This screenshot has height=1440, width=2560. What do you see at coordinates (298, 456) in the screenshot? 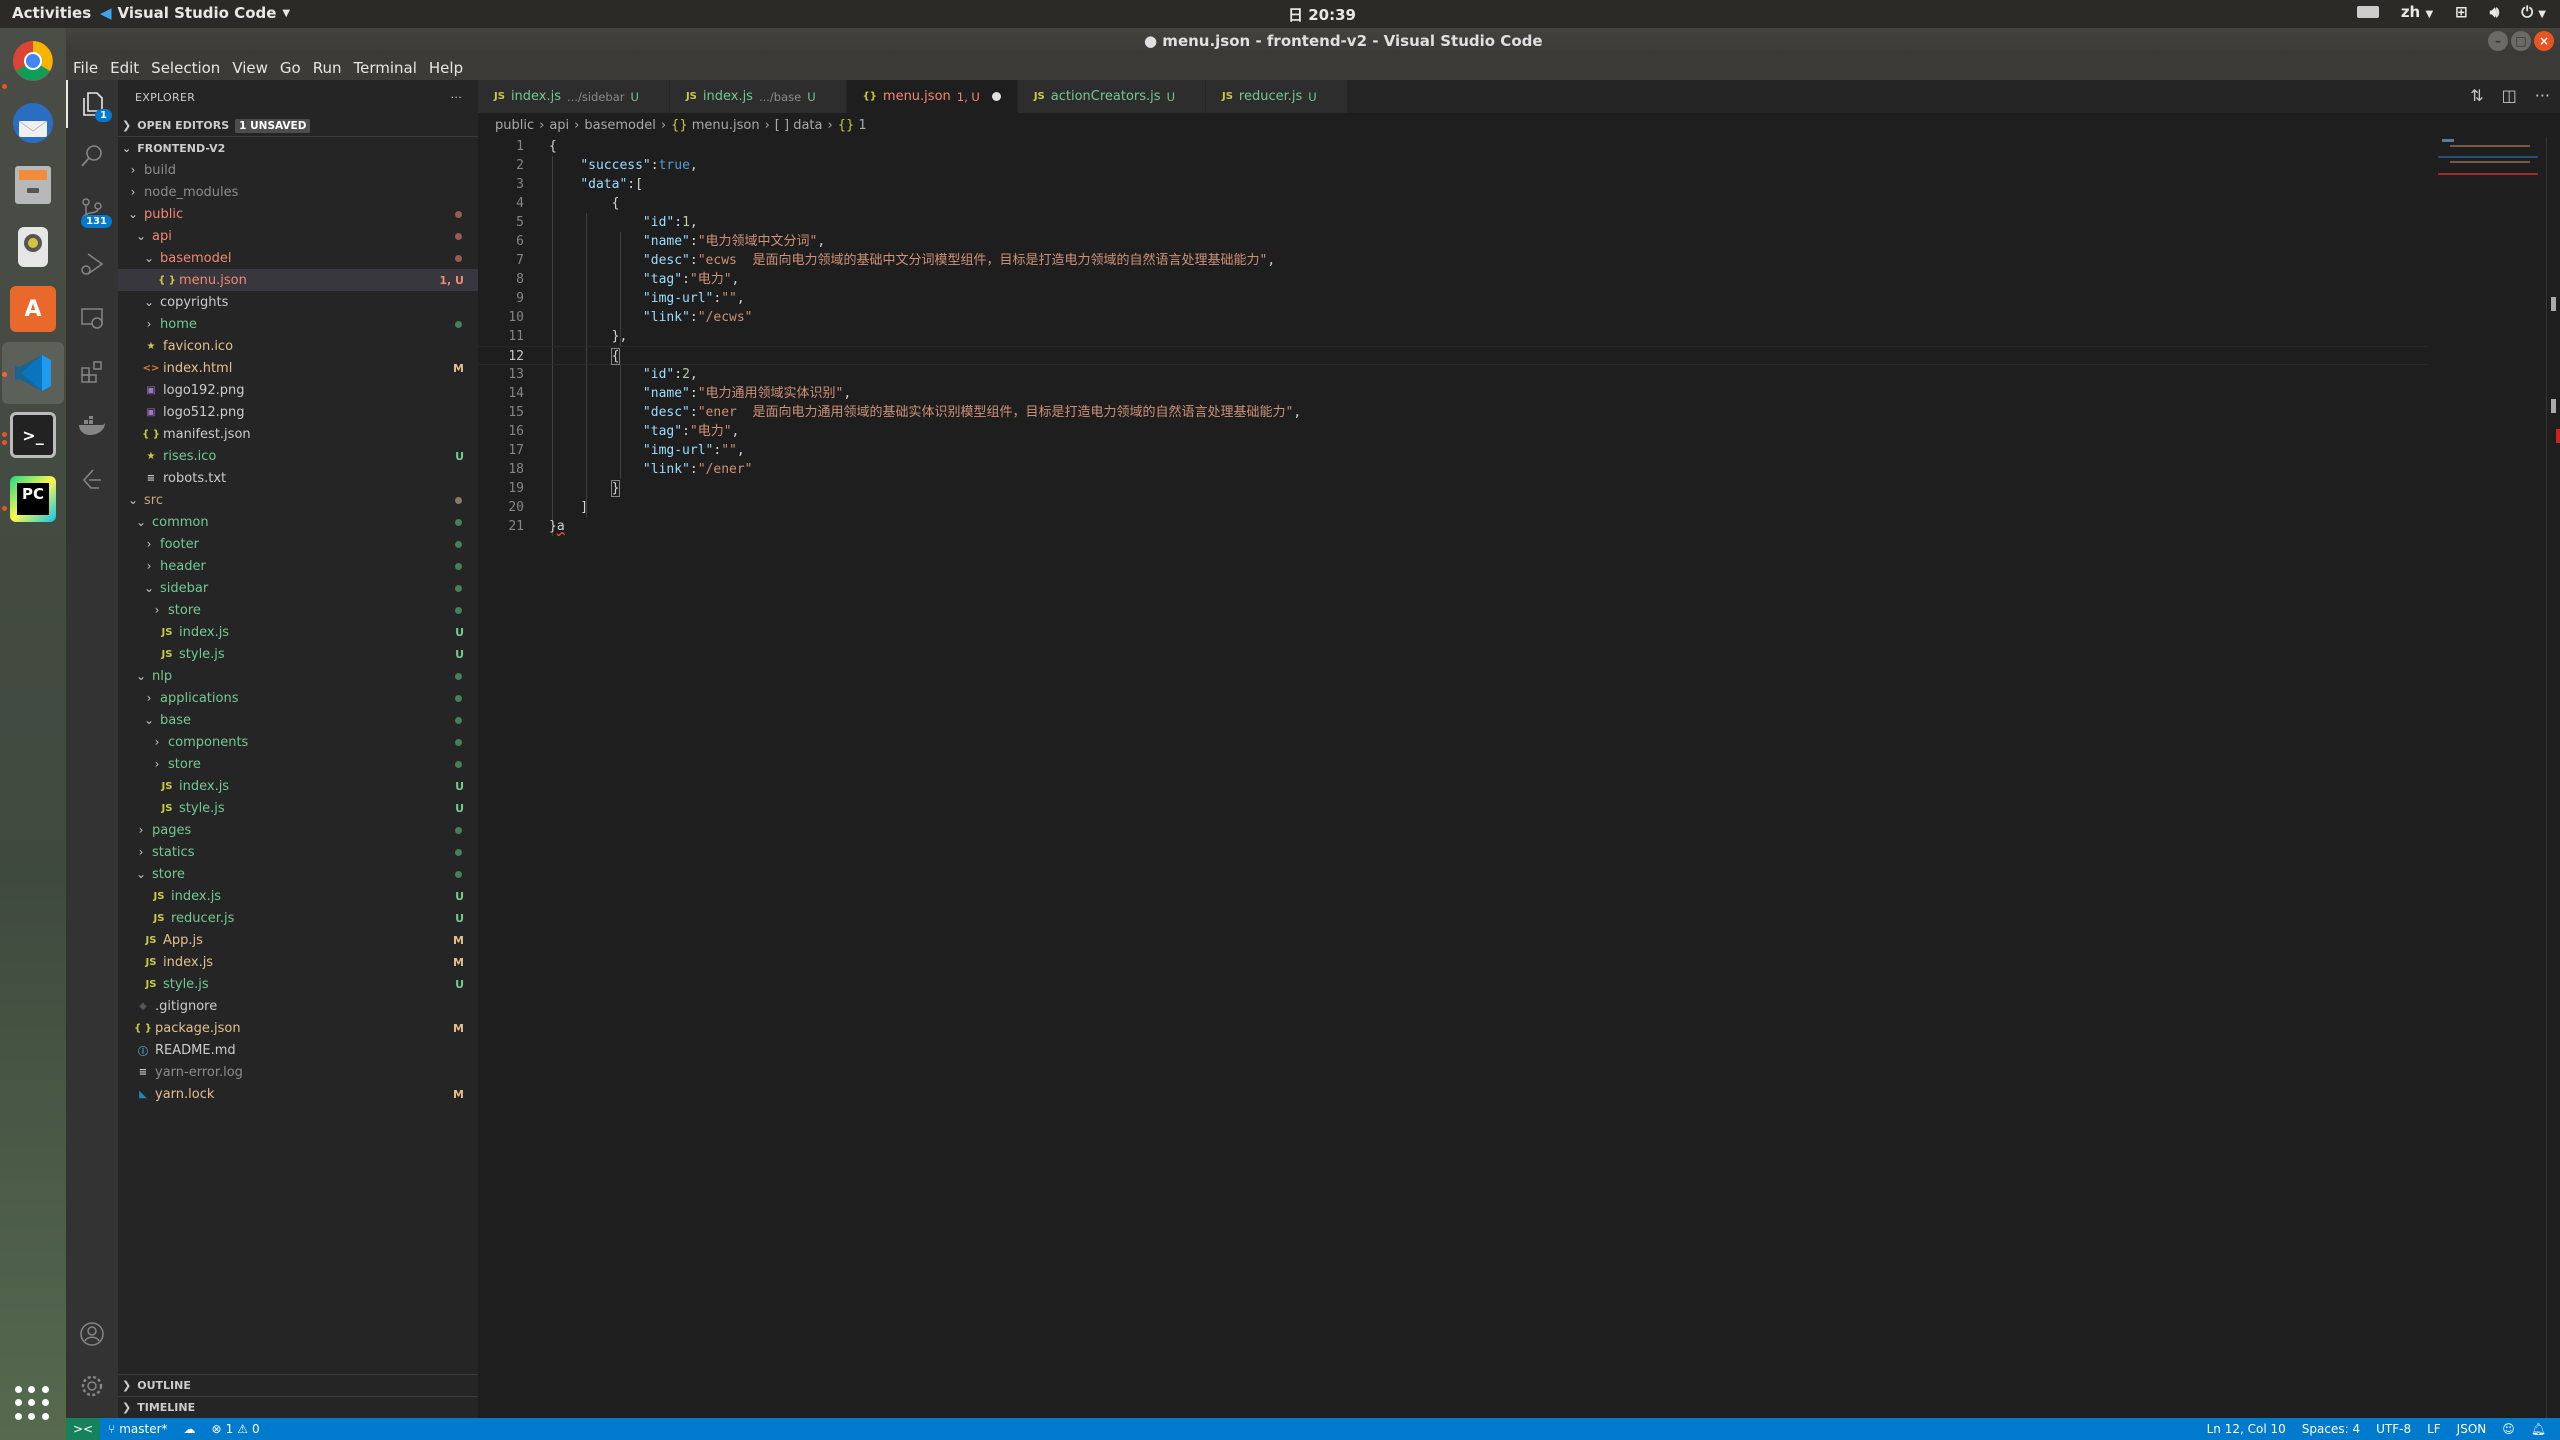
I see `tree-file: ★ rises.ico U` at bounding box center [298, 456].